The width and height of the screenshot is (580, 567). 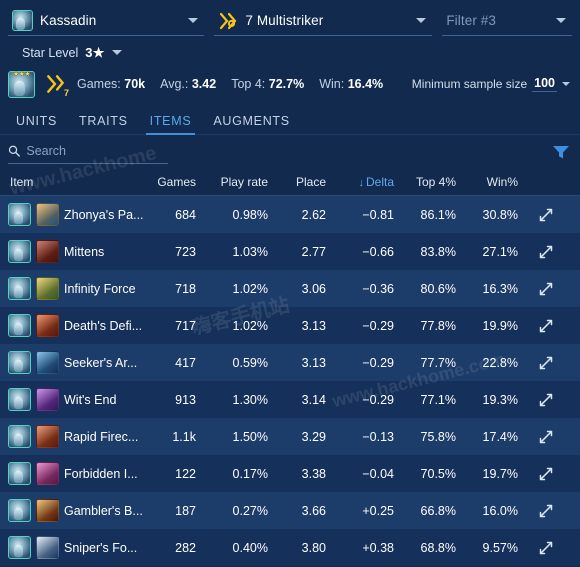 What do you see at coordinates (313, 214) in the screenshot?
I see `place-cell: 2.62` at bounding box center [313, 214].